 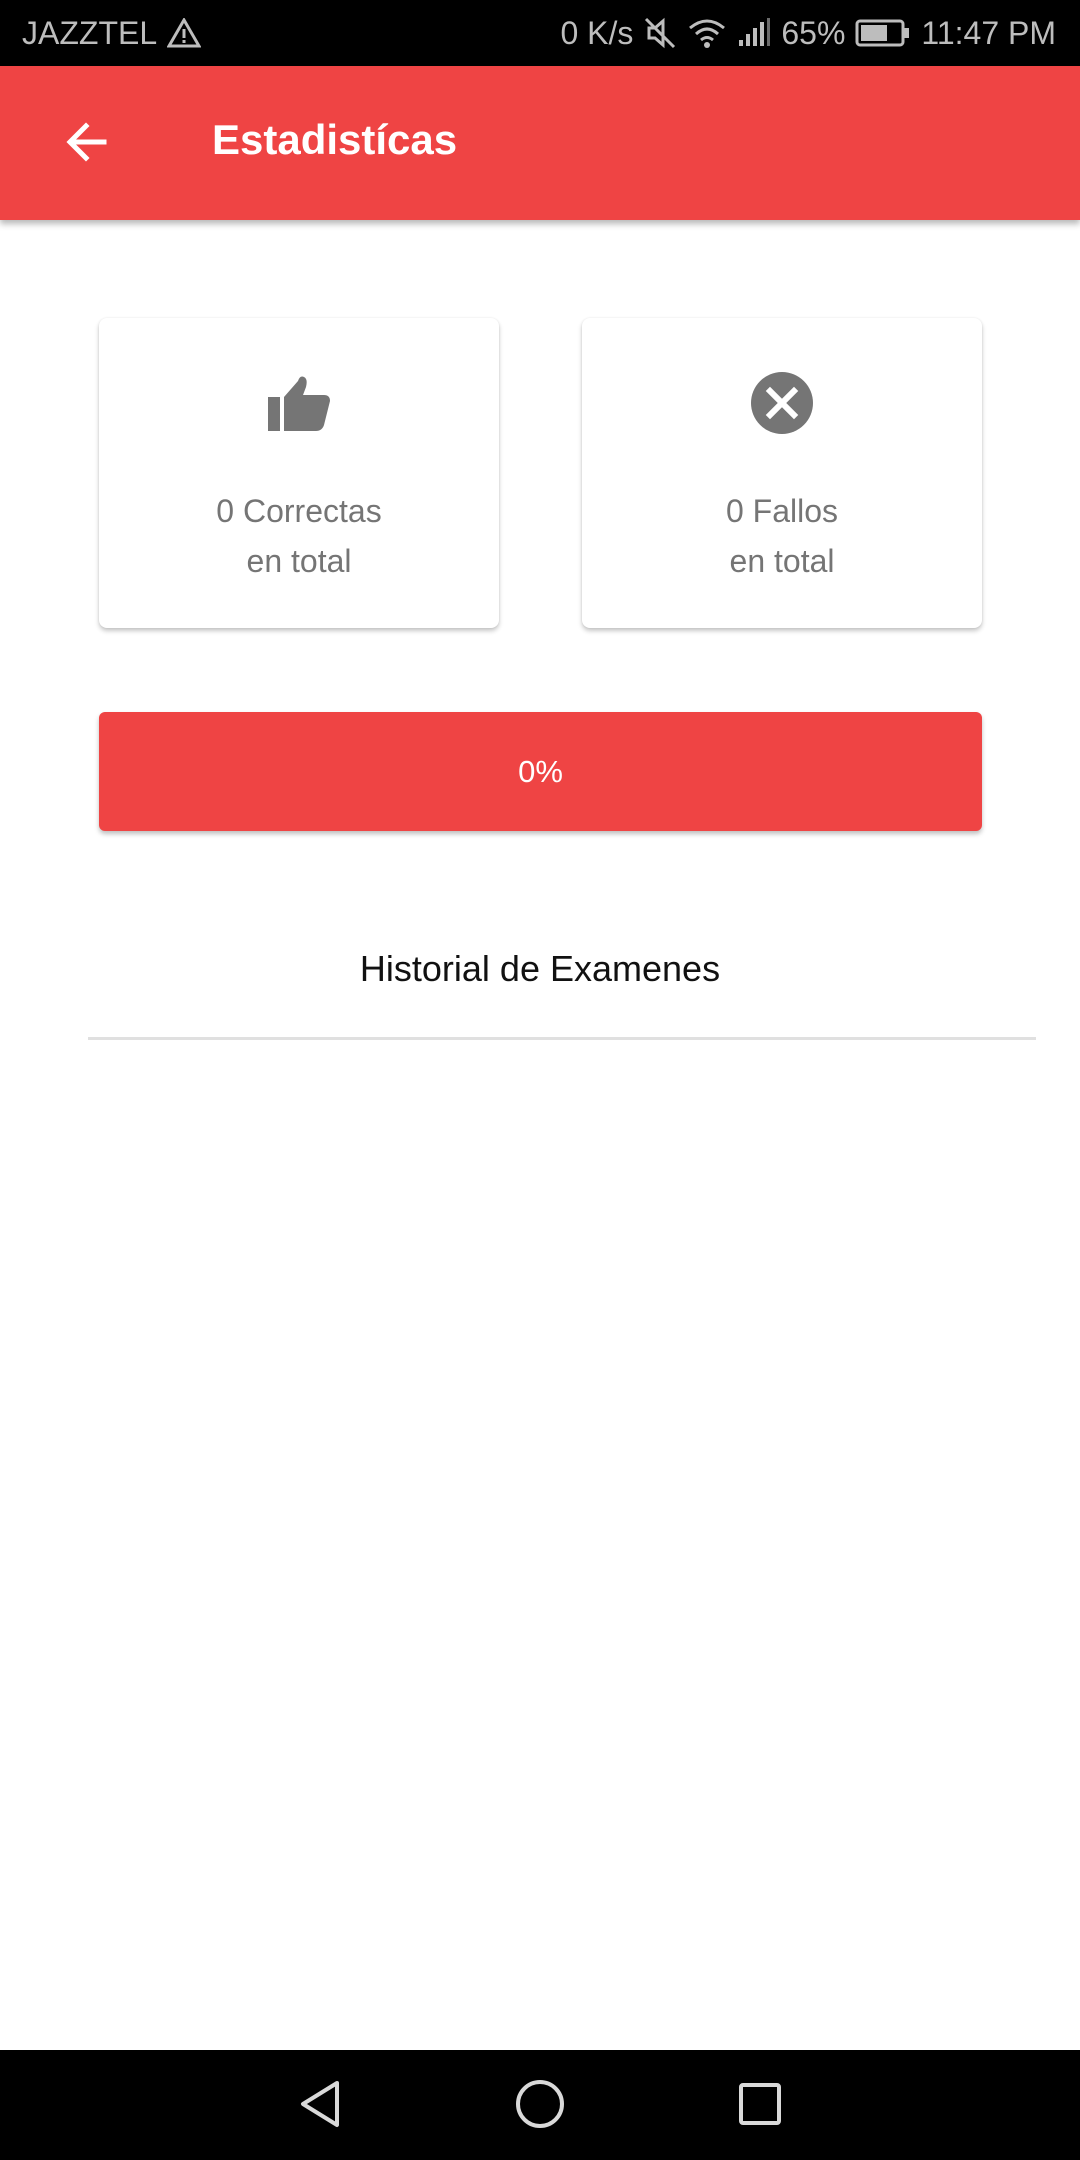 I want to click on nav-home-button, so click(x=540, y=2106).